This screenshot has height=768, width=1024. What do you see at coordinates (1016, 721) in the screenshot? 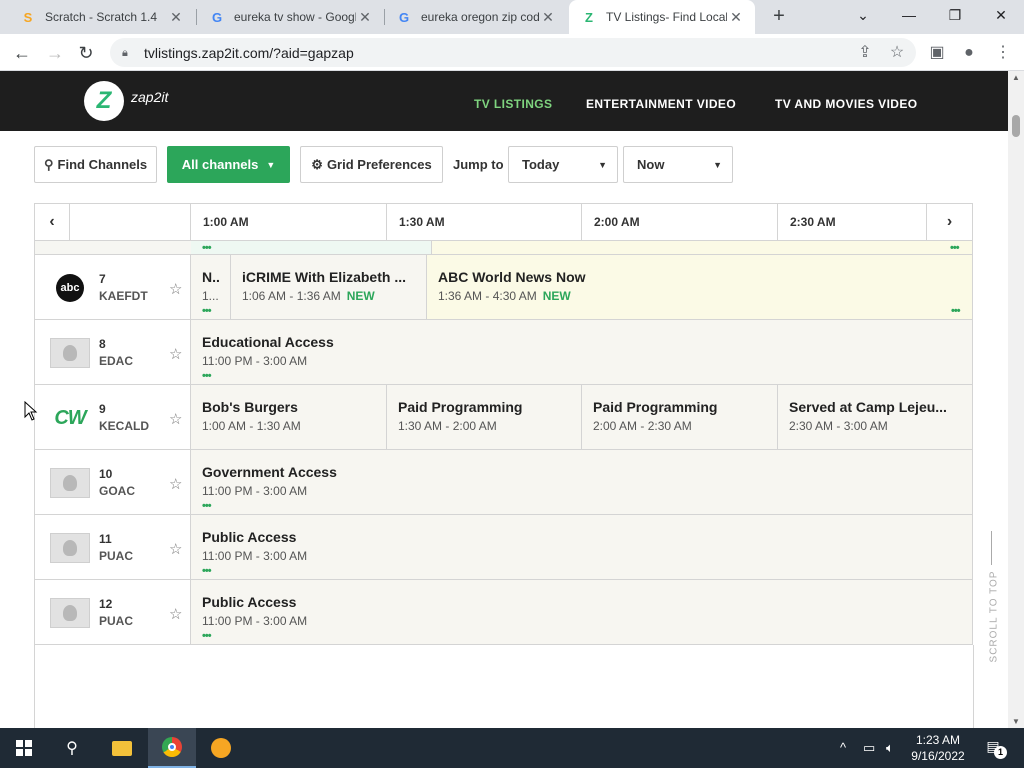
I see `scroll-down-arrow-icon: ▼` at bounding box center [1016, 721].